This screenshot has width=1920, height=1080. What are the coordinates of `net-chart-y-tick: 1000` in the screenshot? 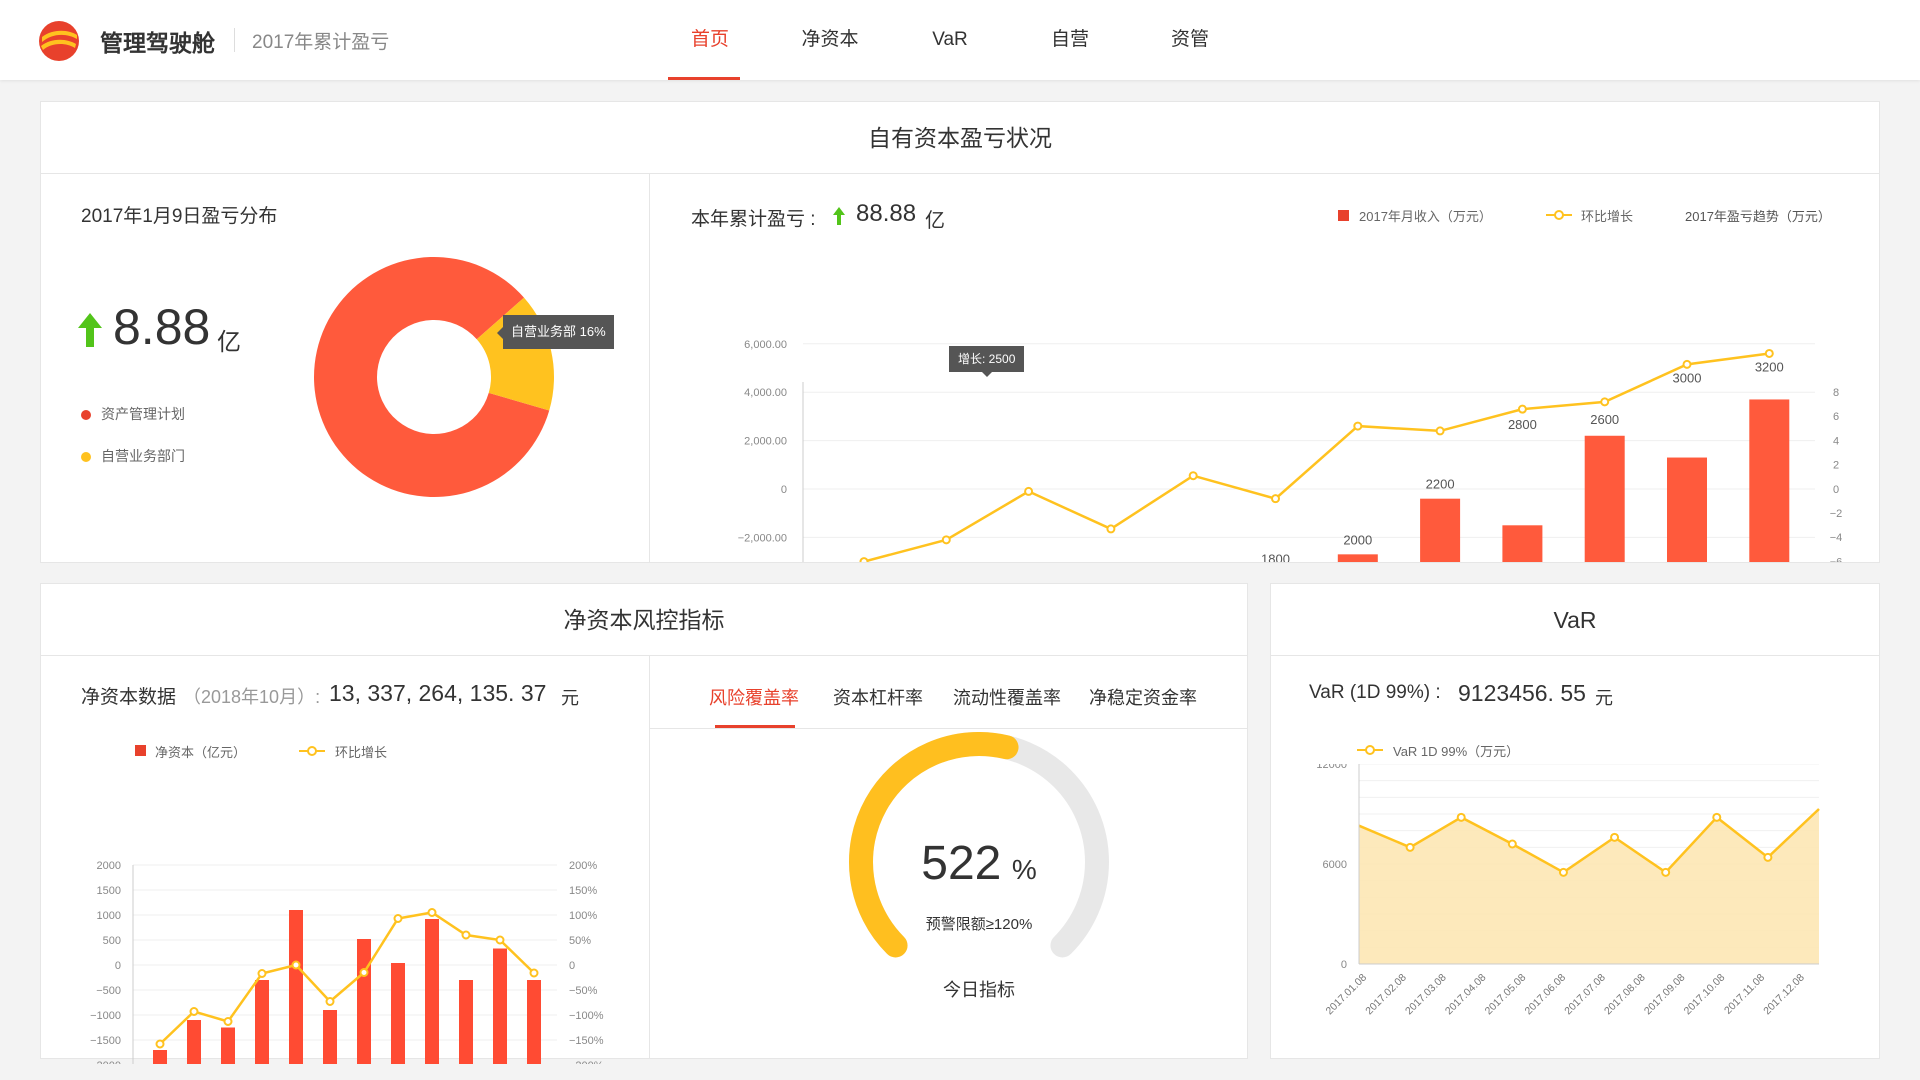 It's located at (109, 916).